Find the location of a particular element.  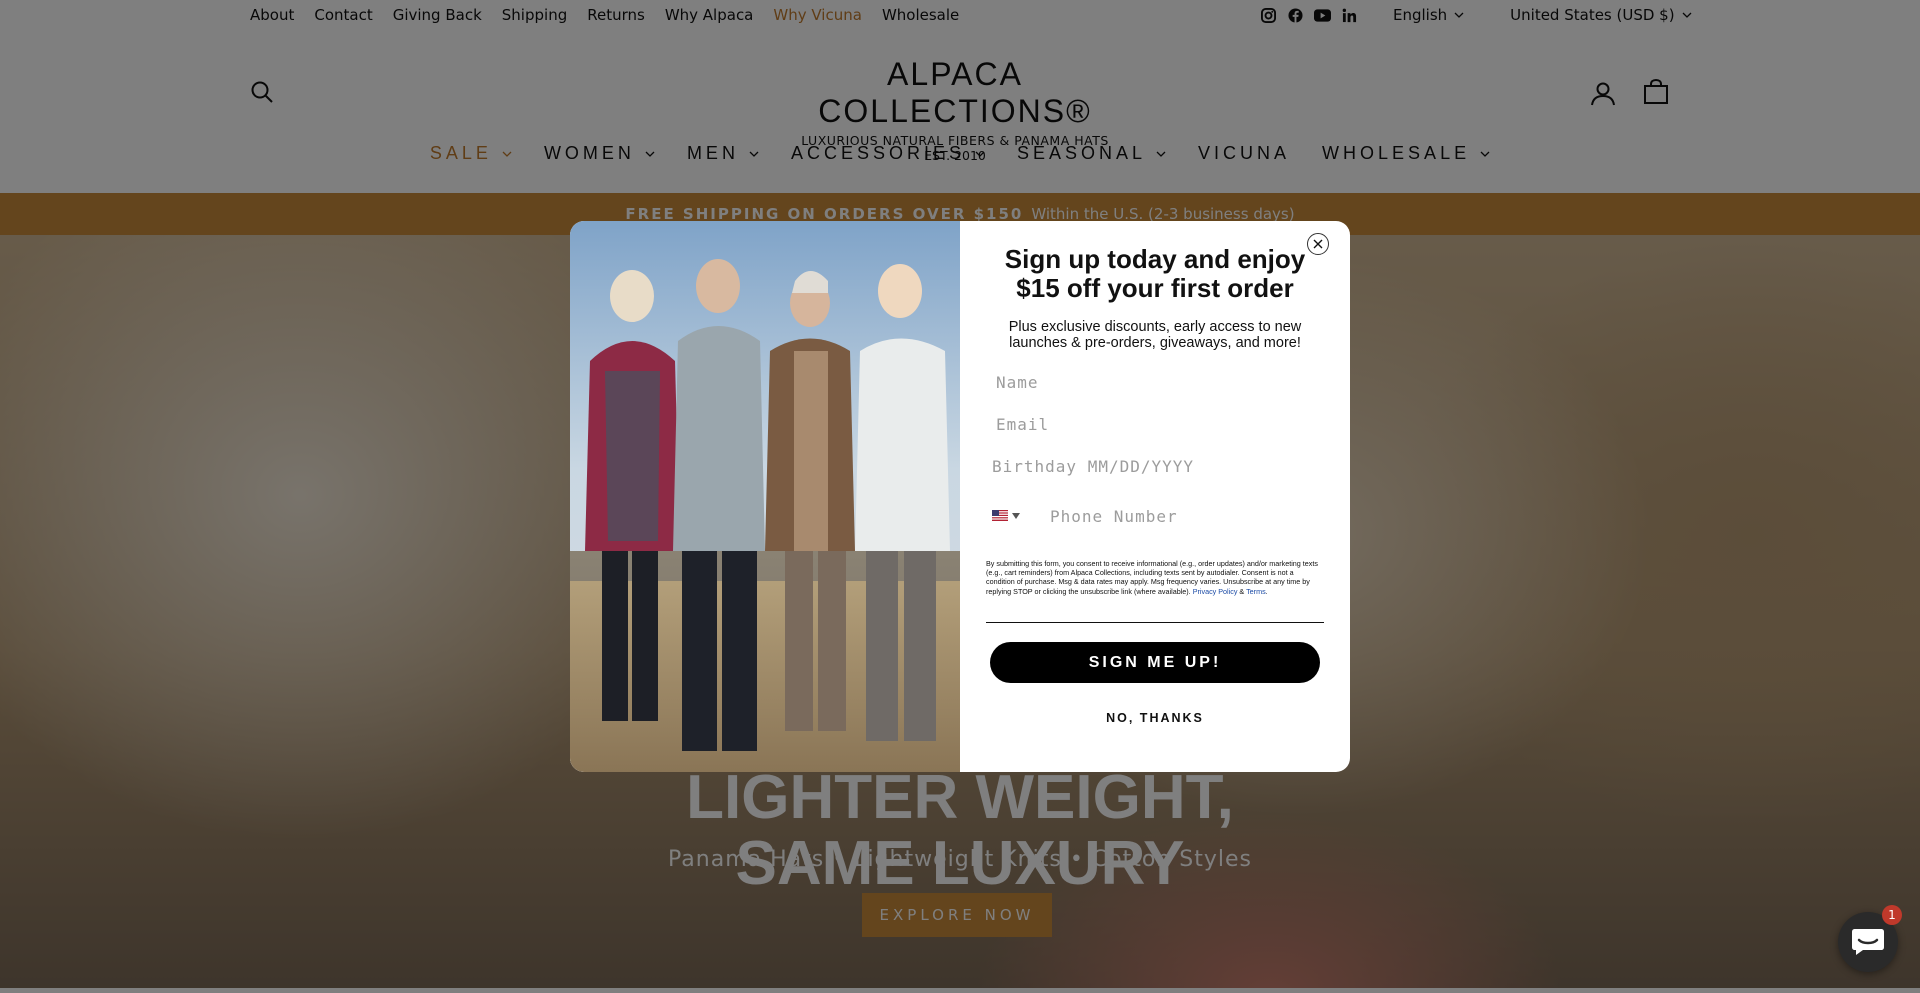

privacy-policy-link: Privacy Policy is located at coordinates (1215, 591).